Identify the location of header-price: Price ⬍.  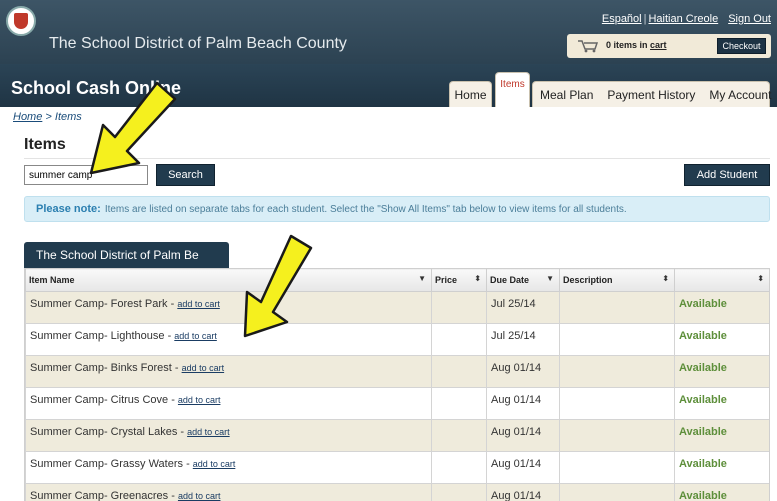
(459, 280).